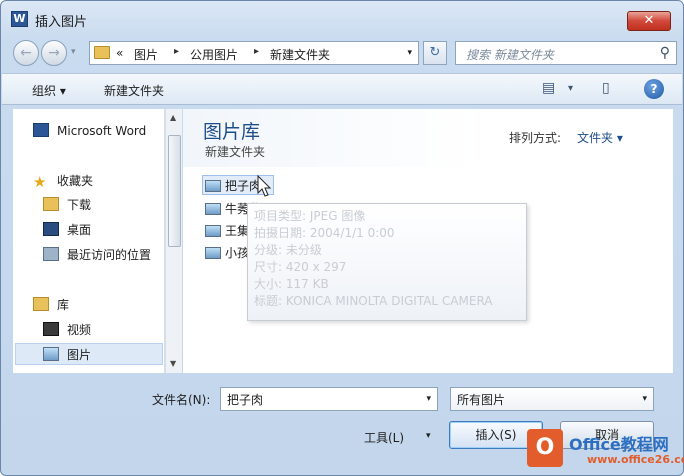  What do you see at coordinates (324, 233) in the screenshot?
I see `tooltip-line: 拍摄日期: 2004/1/1 0:00` at bounding box center [324, 233].